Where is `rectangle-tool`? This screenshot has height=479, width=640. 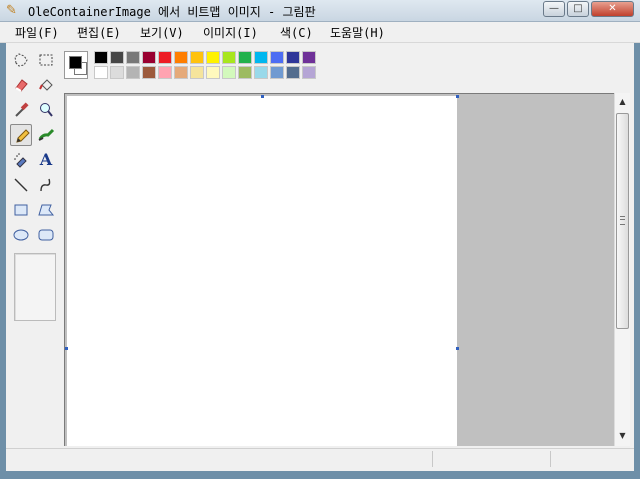
rectangle-tool is located at coordinates (21, 210).